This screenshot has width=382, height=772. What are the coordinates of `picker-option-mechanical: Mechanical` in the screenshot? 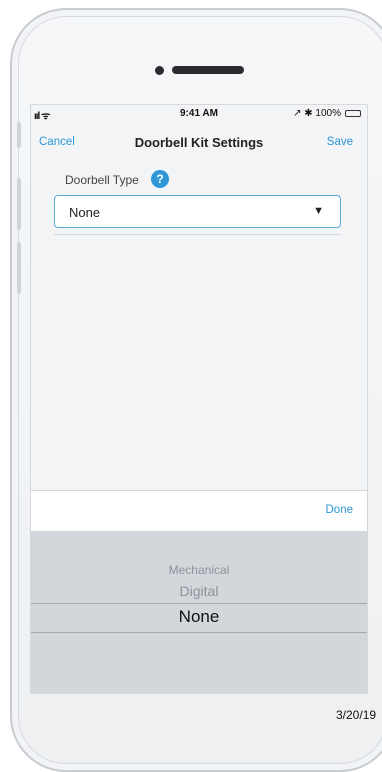 It's located at (199, 570).